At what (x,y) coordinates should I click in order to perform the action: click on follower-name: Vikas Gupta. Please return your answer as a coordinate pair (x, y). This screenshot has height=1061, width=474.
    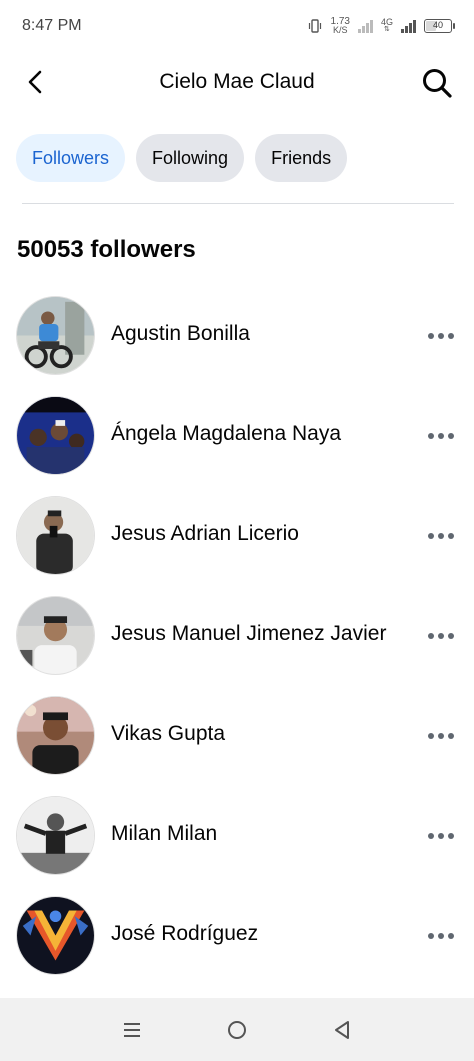
    Looking at the image, I should click on (168, 734).